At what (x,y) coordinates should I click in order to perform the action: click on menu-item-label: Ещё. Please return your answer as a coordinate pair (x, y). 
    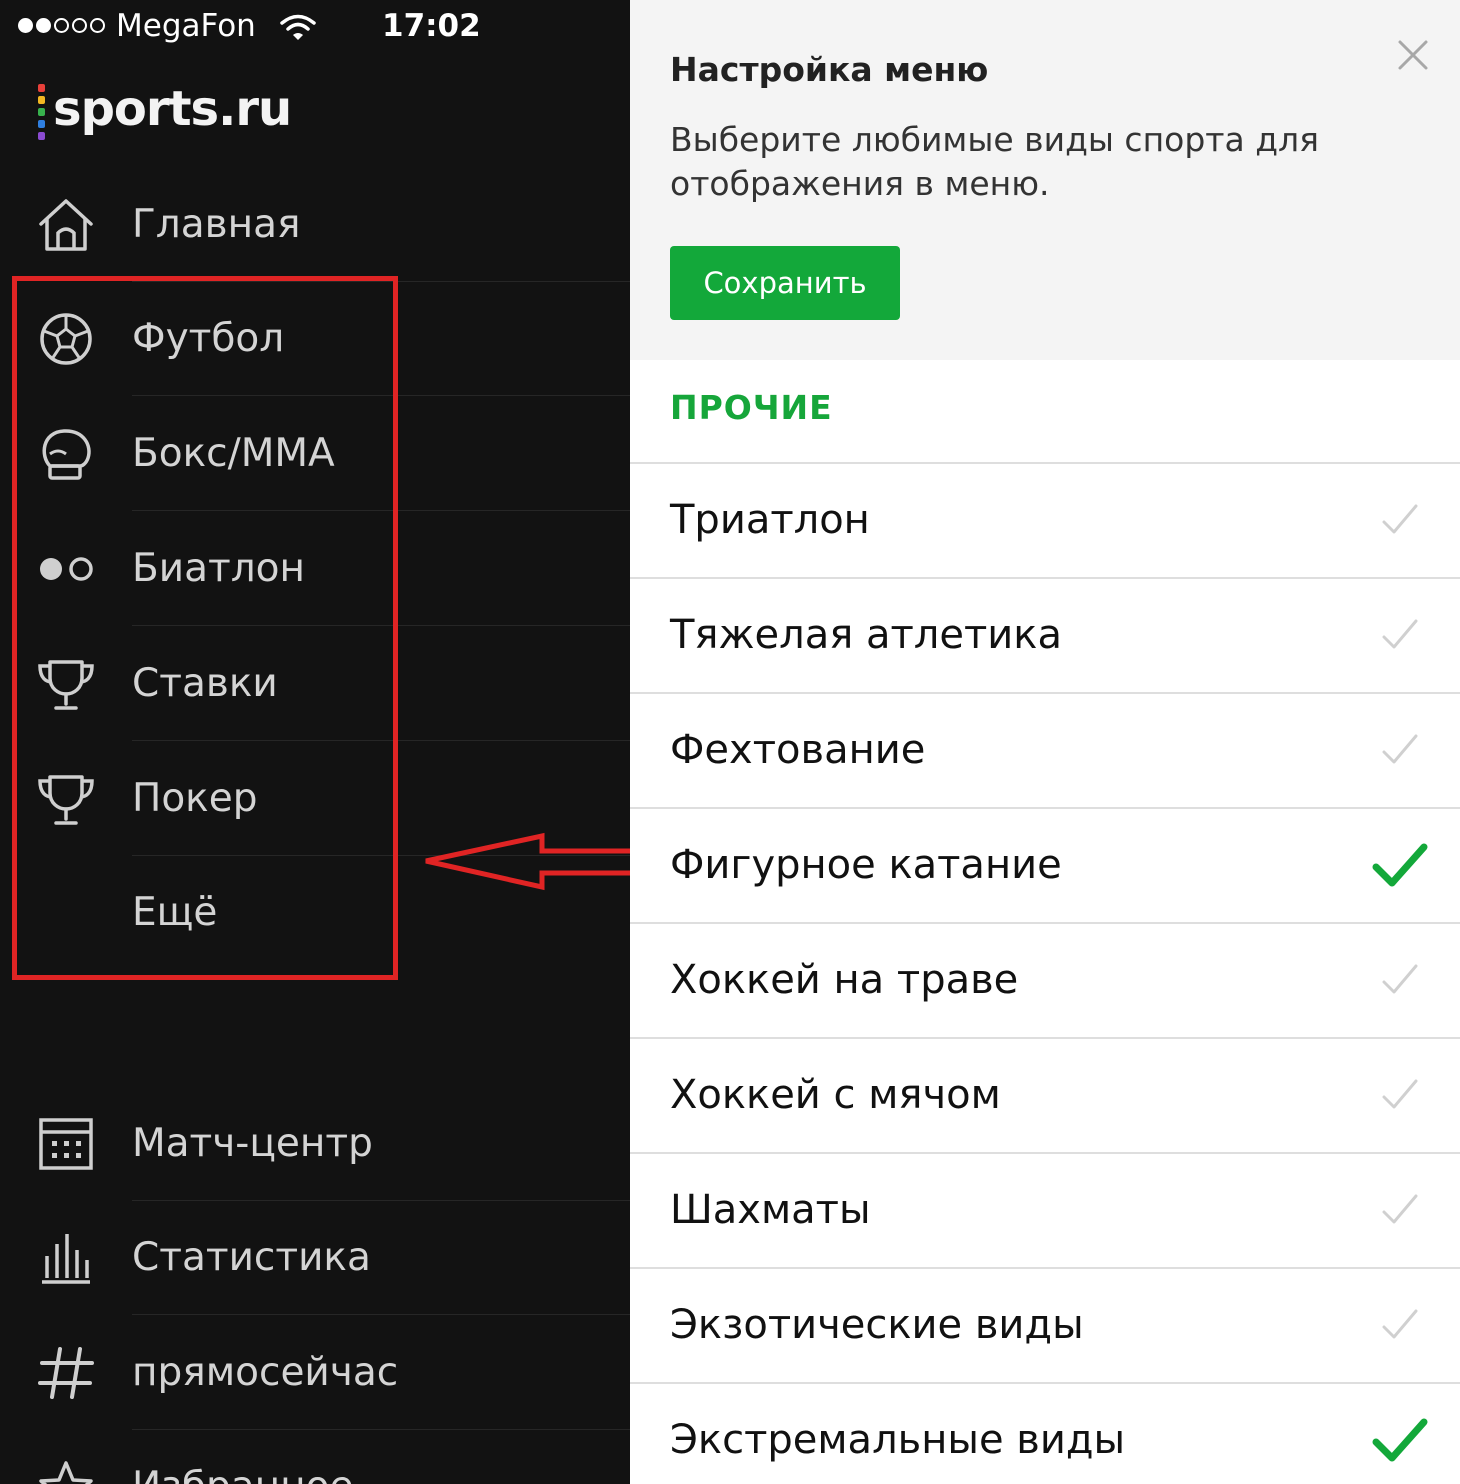
    Looking at the image, I should click on (175, 912).